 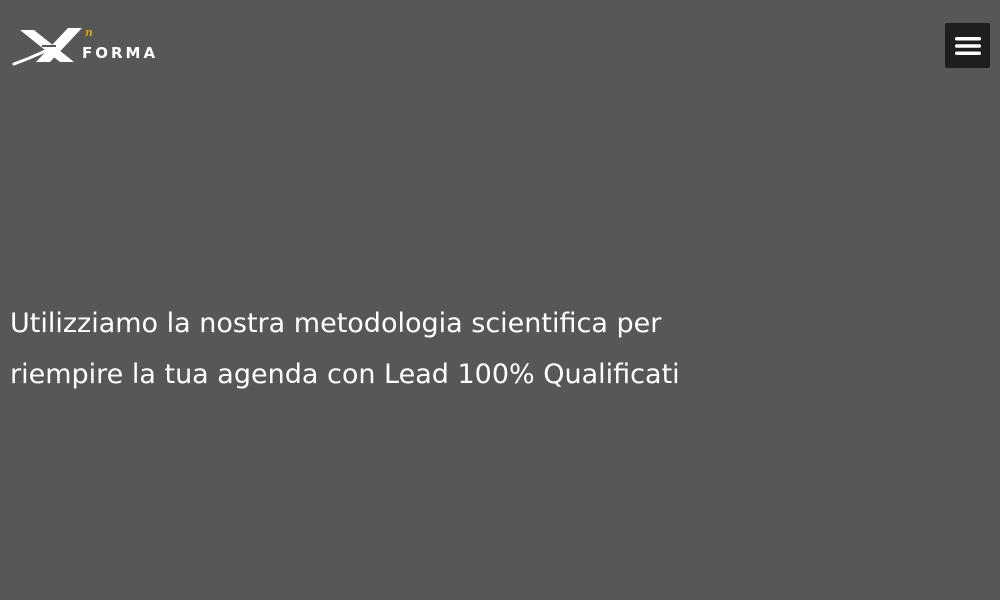 I want to click on logo-text: FORMA, so click(x=120, y=53).